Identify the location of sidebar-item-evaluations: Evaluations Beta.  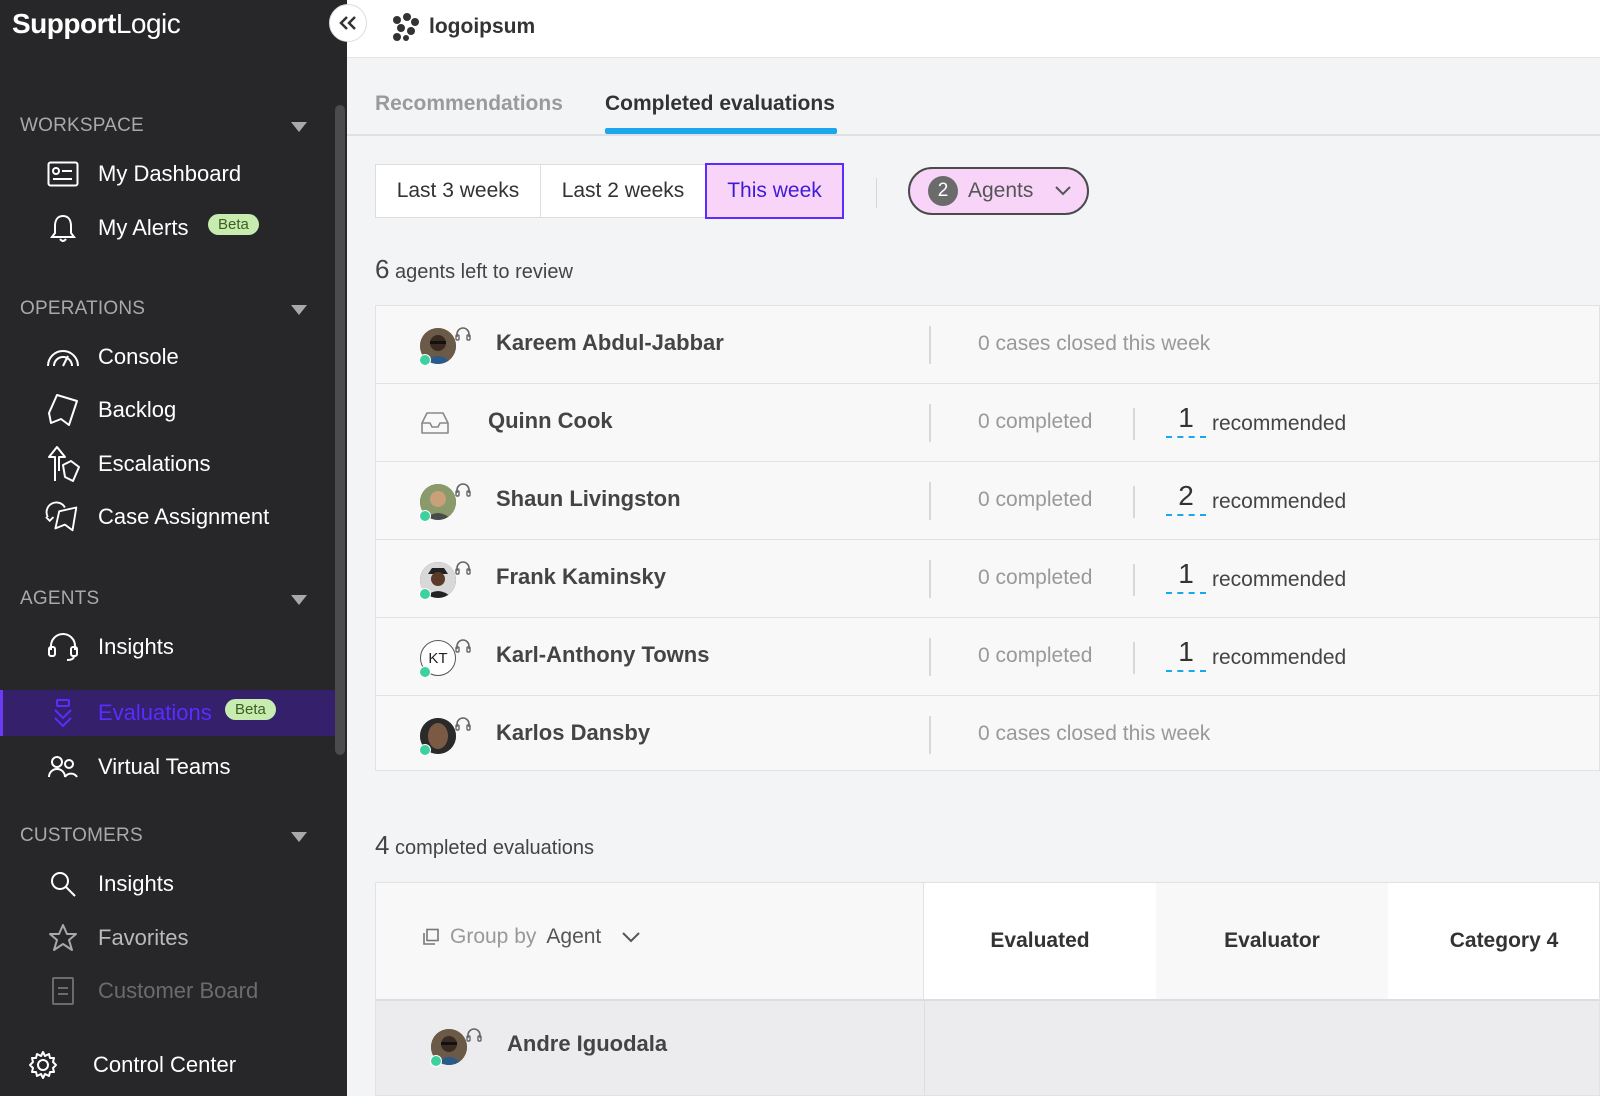
(167, 713).